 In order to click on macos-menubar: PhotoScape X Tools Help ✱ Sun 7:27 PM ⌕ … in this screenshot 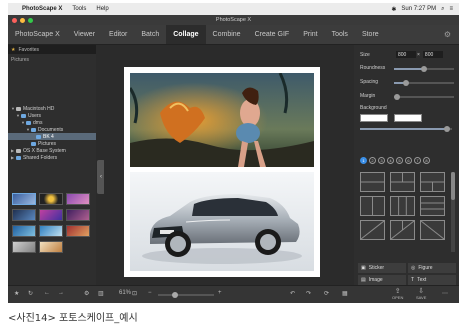, I will do `click(233, 9)`.